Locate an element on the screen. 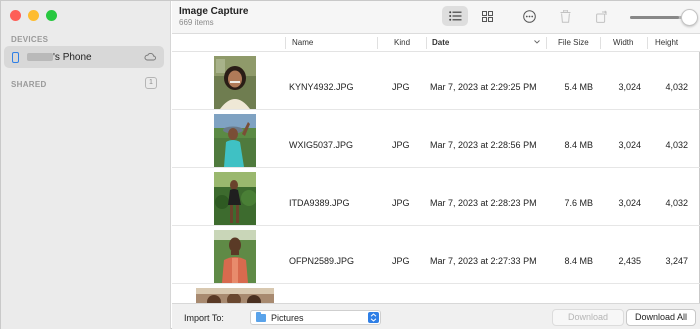 This screenshot has width=700, height=329. close-window-button is located at coordinates (15, 15).